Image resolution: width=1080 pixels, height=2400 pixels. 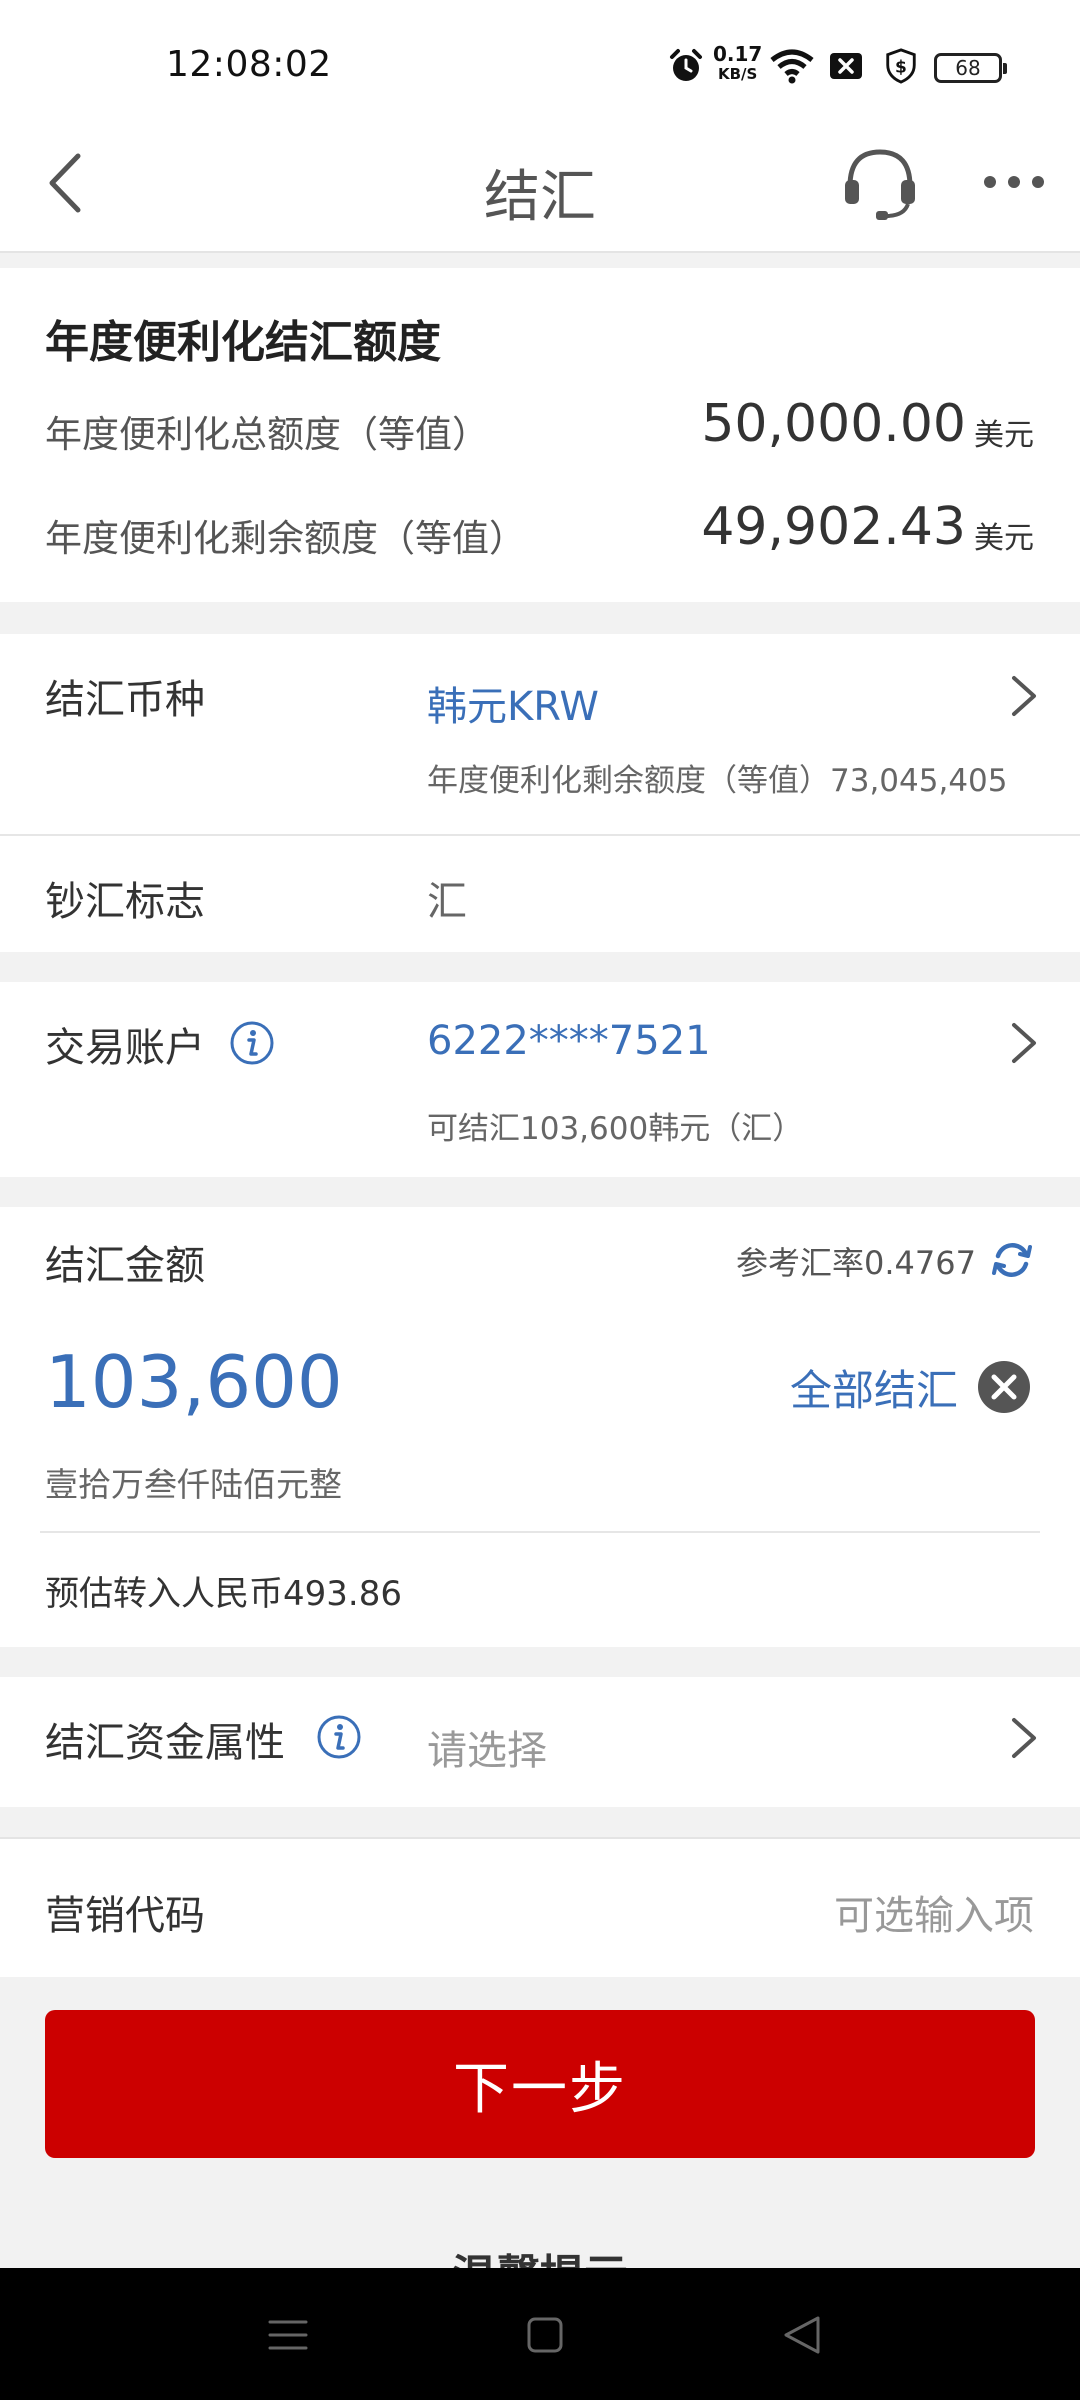 What do you see at coordinates (447, 902) in the screenshot?
I see `cash-flag-value: 汇` at bounding box center [447, 902].